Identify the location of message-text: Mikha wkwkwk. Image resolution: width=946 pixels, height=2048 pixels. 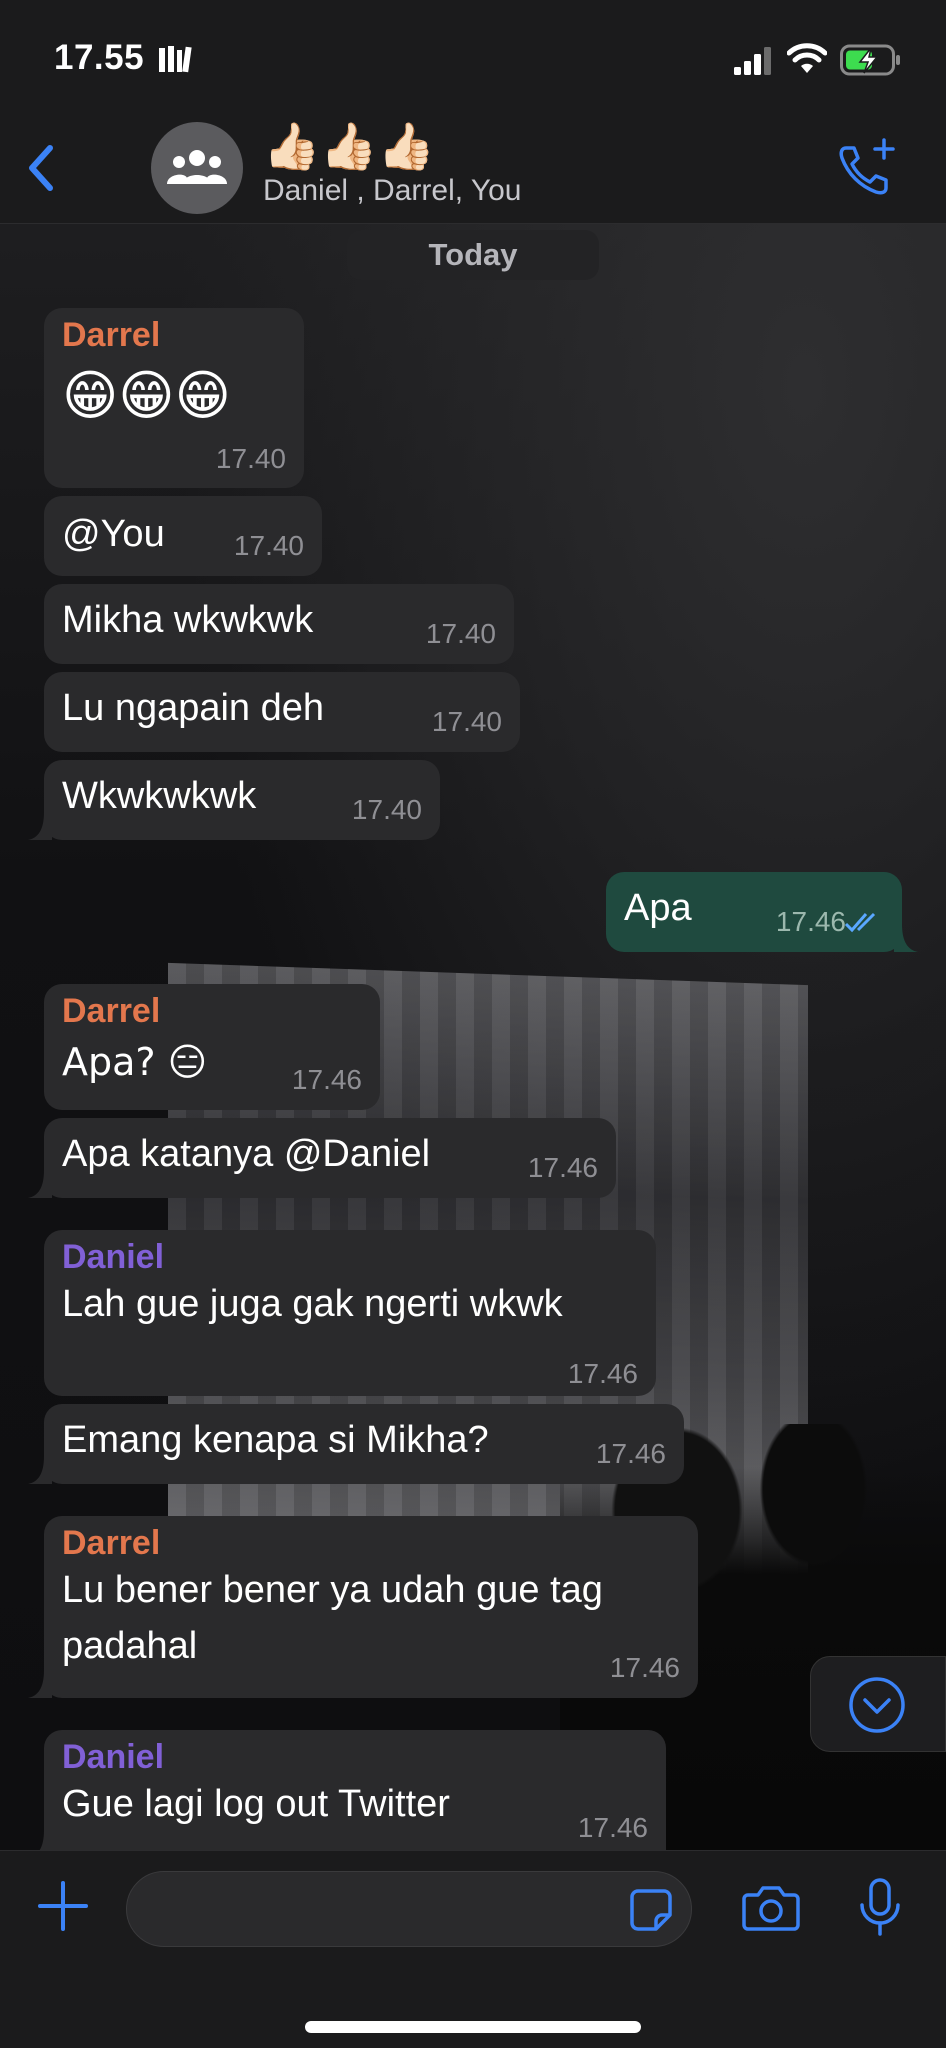
(188, 620).